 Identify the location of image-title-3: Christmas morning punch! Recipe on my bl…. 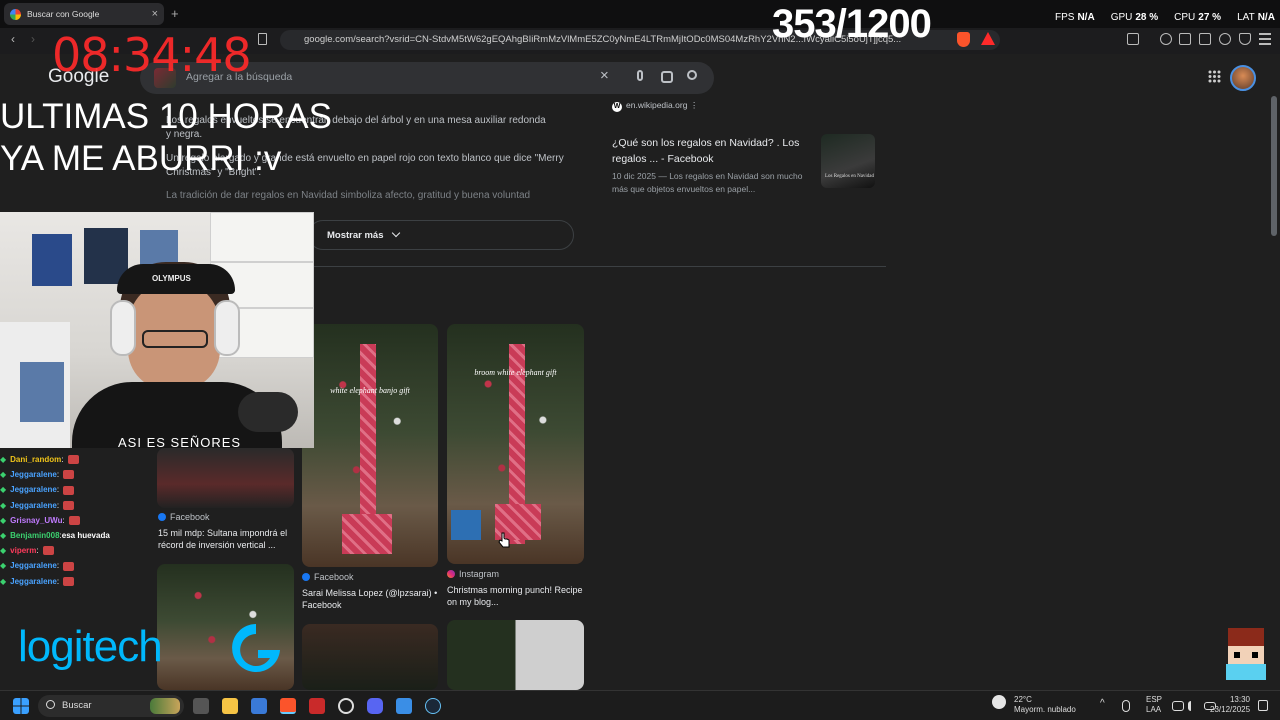
(517, 596).